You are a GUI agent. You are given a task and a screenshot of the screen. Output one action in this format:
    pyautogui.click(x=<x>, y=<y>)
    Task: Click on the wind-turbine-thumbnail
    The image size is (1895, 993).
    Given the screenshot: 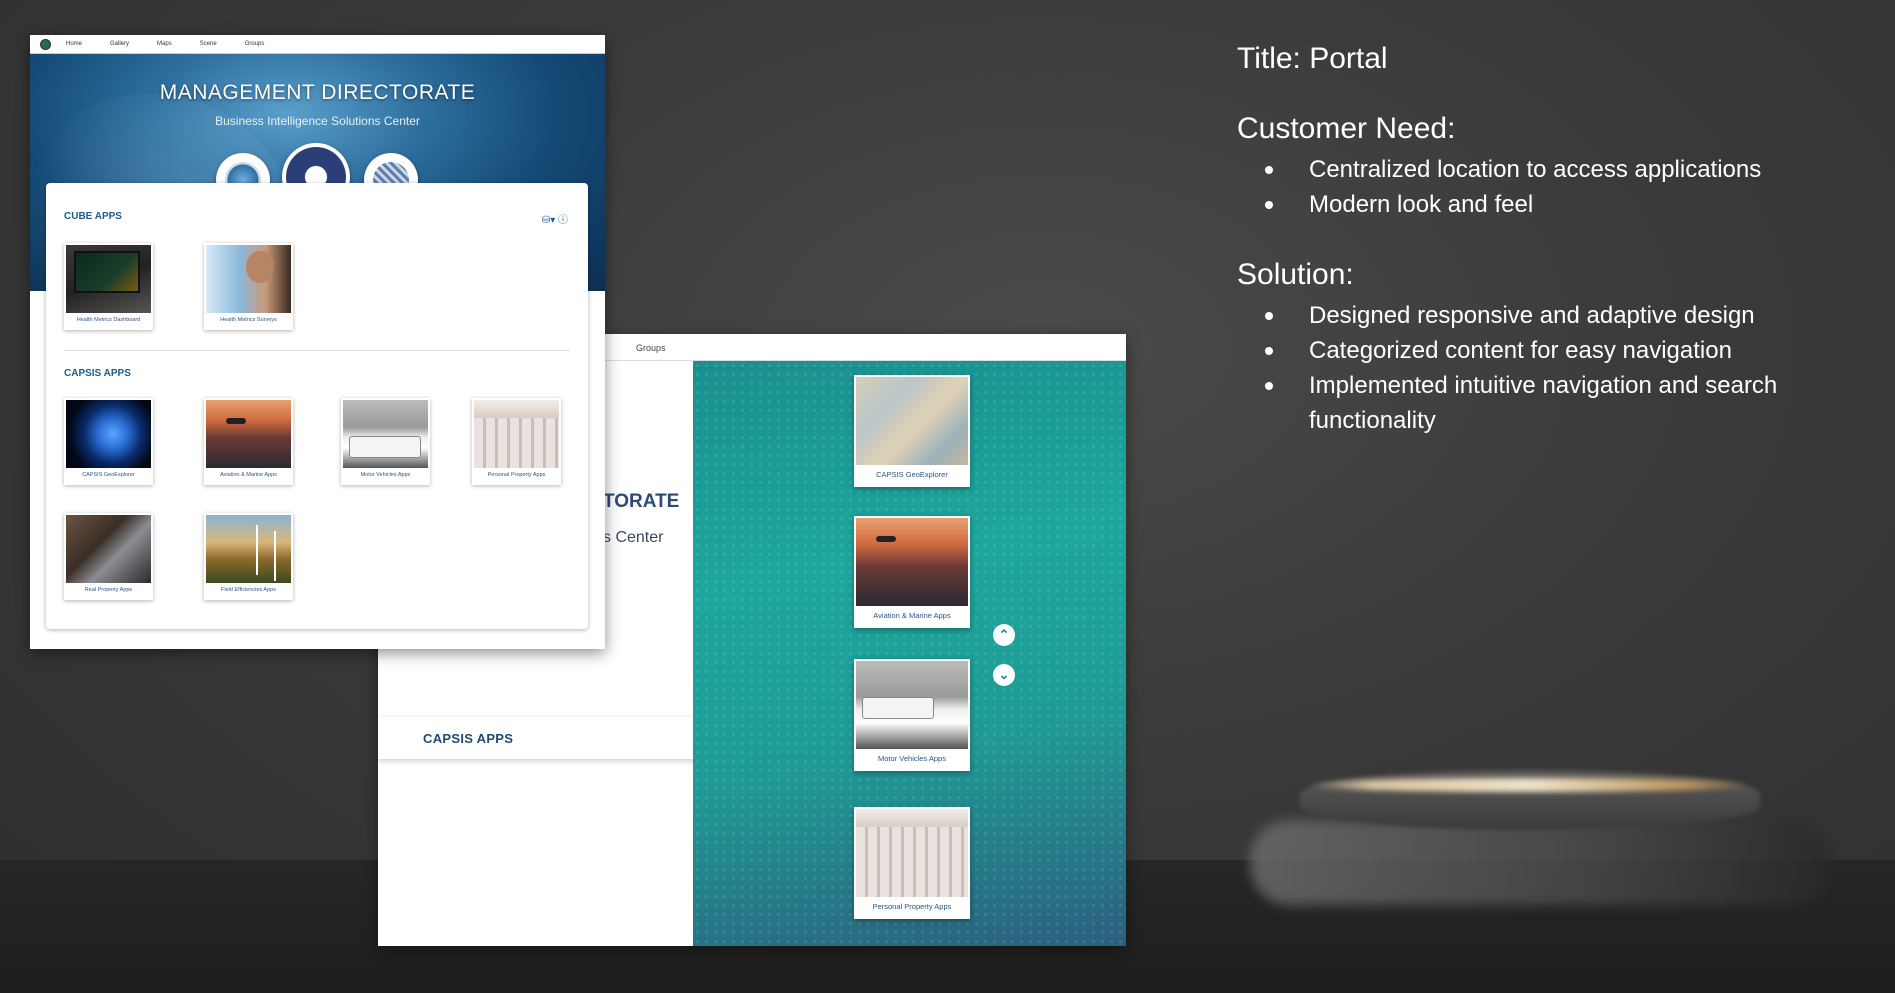 What is the action you would take?
    pyautogui.click(x=248, y=549)
    